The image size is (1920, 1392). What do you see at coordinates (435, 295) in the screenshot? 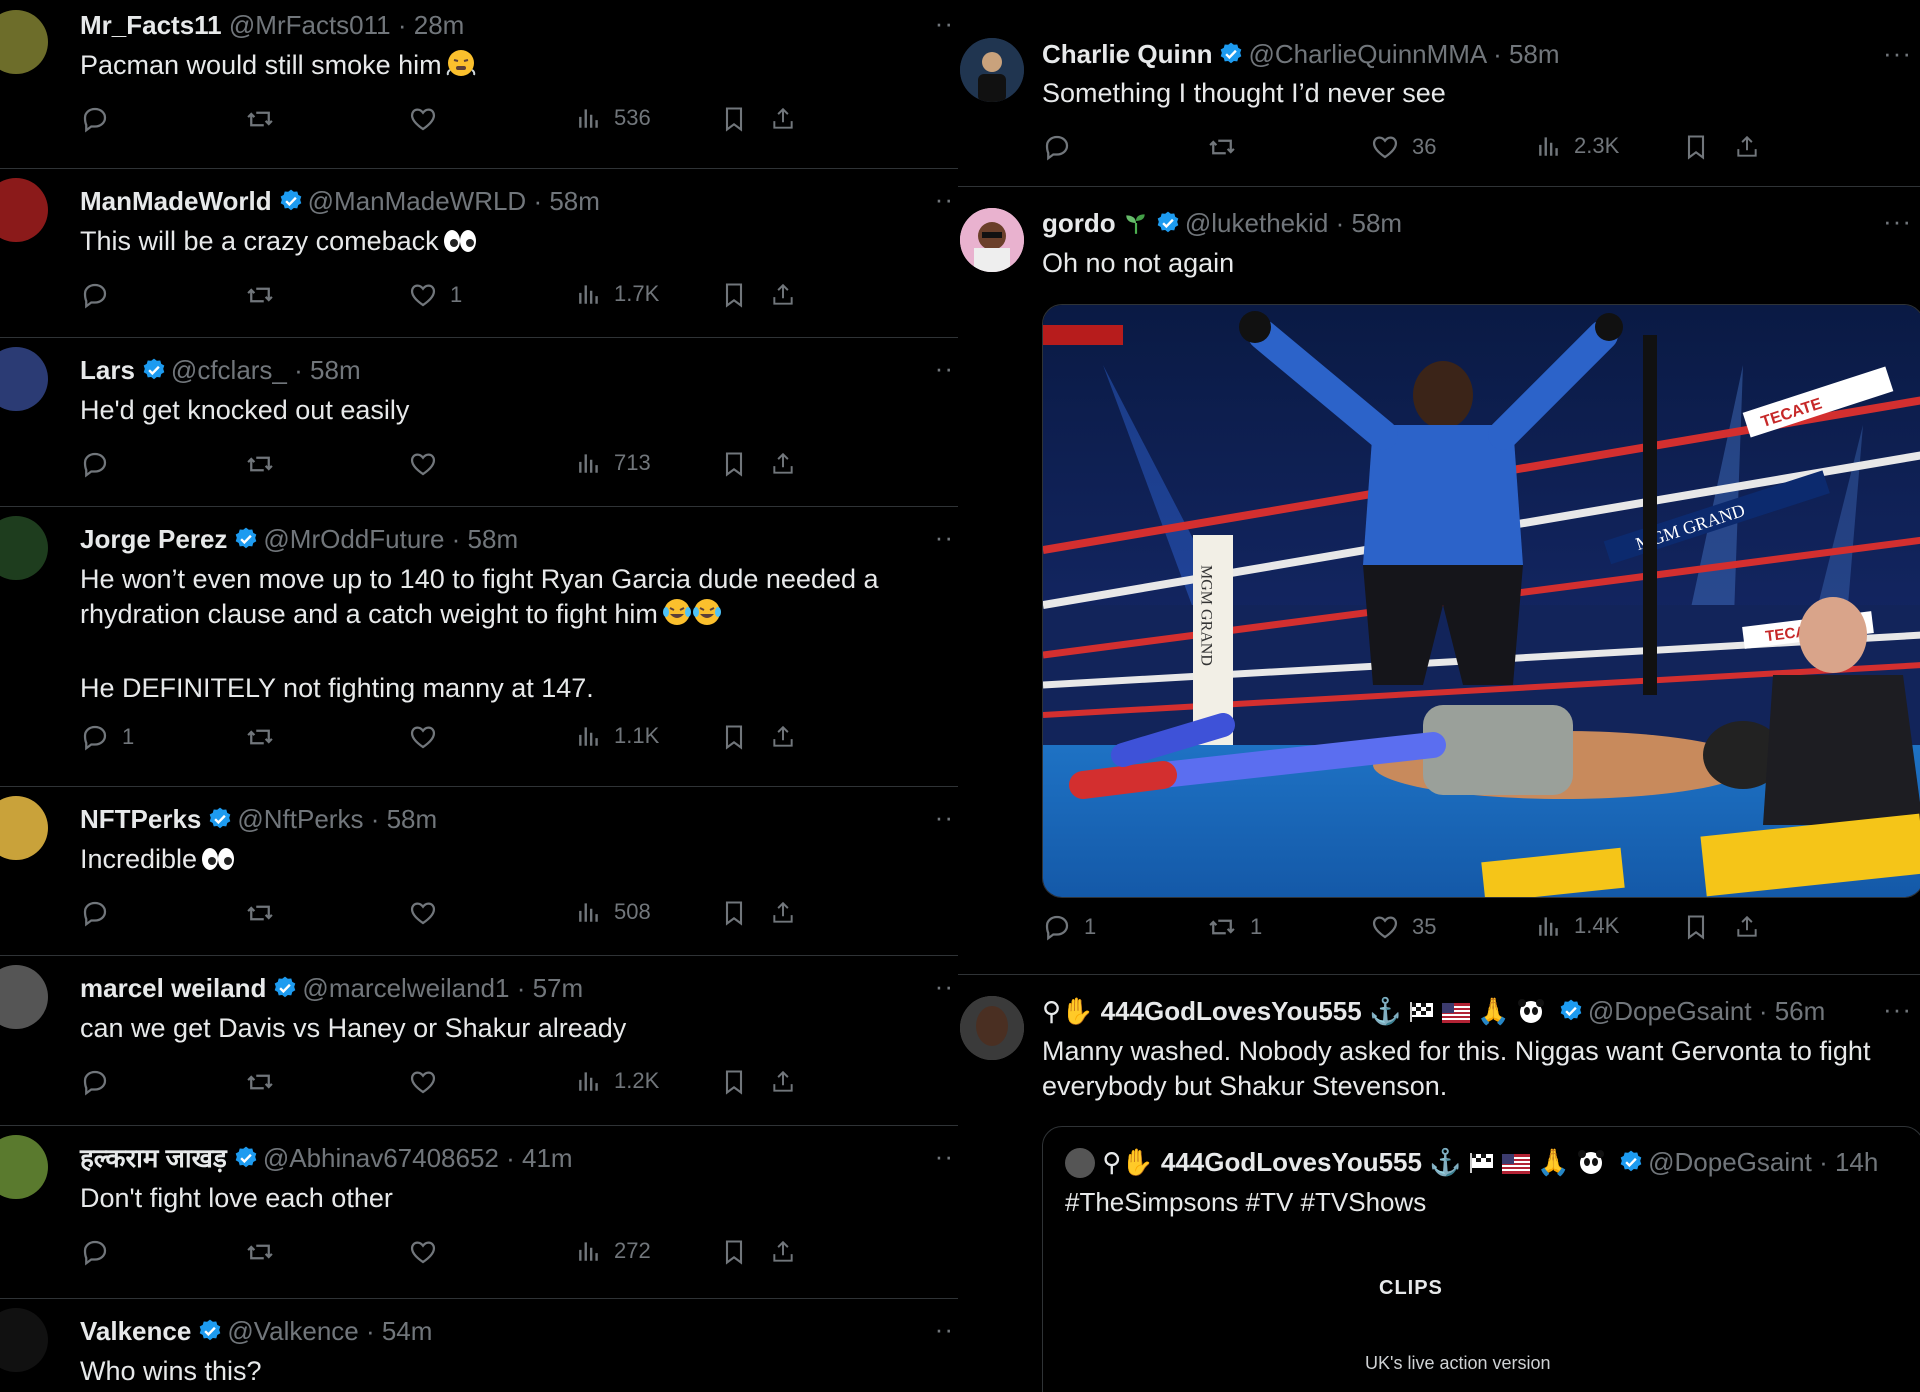
I see `like-button: 1` at bounding box center [435, 295].